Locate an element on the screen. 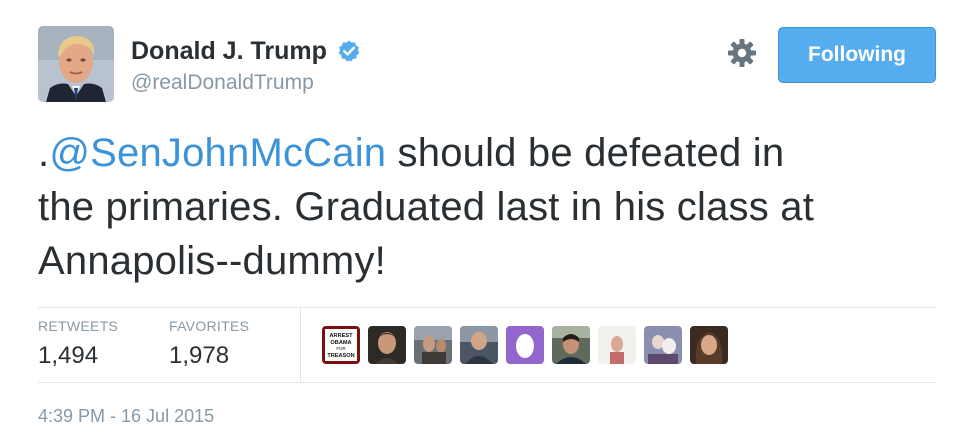  gear-icon is located at coordinates (742, 53).